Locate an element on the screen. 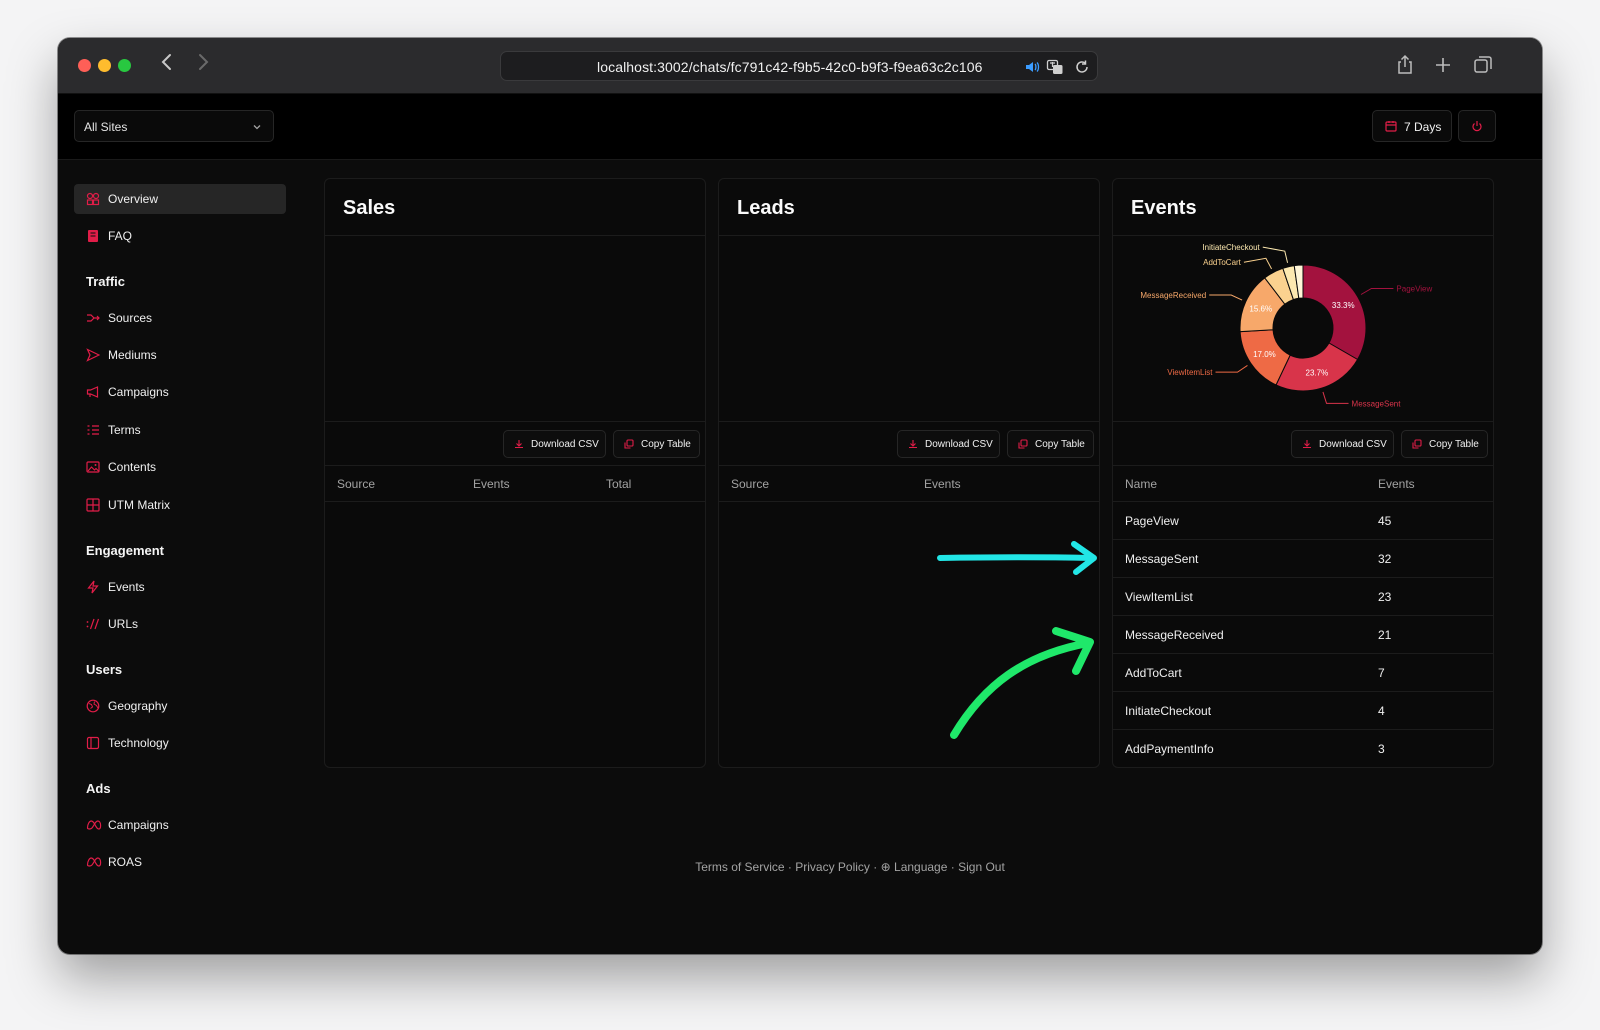 The height and width of the screenshot is (1030, 1600). sidebar-item-utm-matrix: UTM Matrix is located at coordinates (180, 505).